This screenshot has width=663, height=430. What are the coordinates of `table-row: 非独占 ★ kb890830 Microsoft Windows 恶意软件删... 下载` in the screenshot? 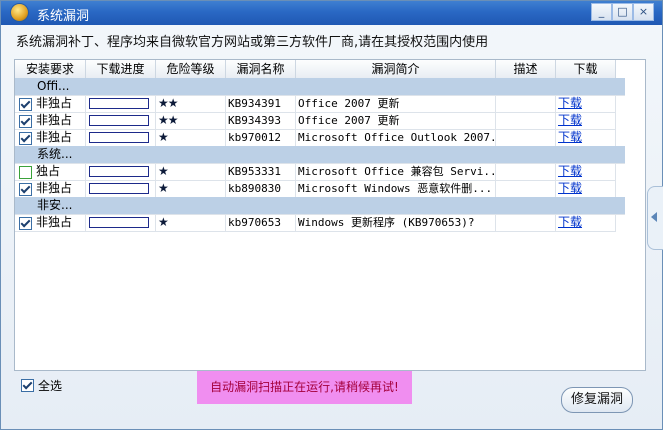 It's located at (315, 189).